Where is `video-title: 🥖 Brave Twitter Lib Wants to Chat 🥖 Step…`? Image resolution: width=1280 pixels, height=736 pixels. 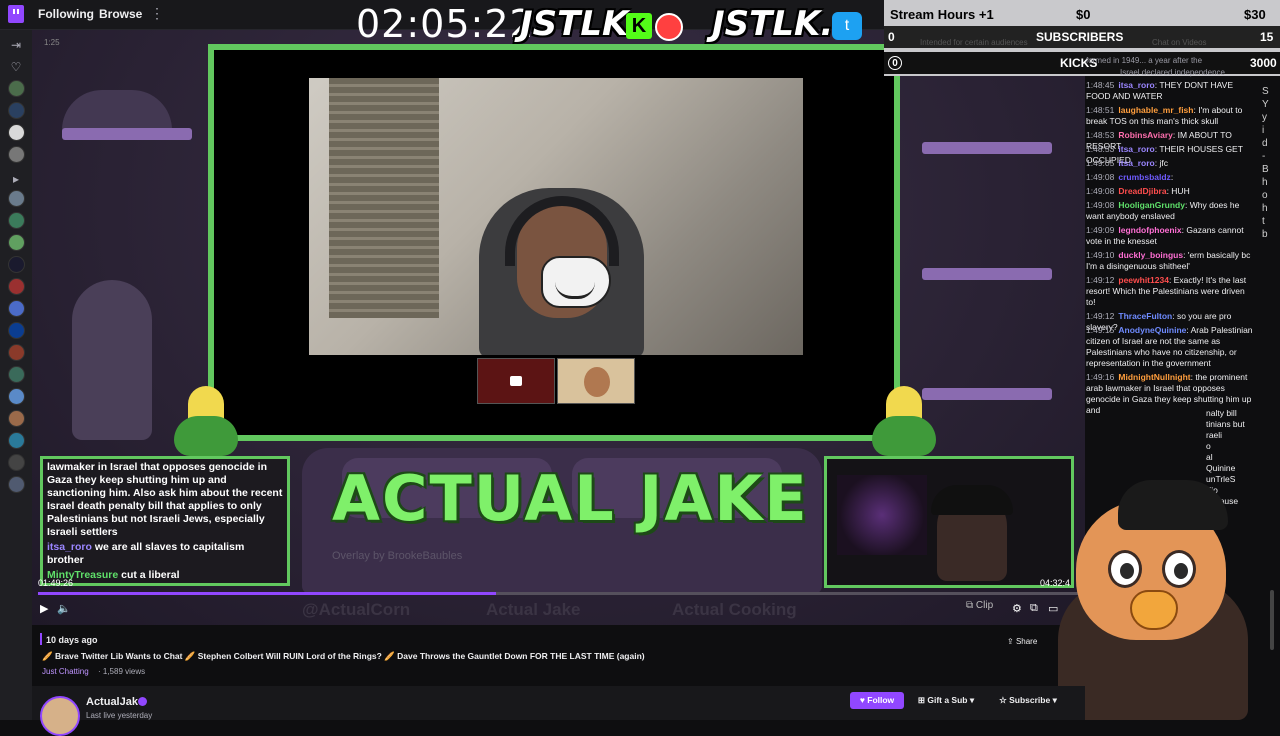
video-title: 🥖 Brave Twitter Lib Wants to Chat 🥖 Step… is located at coordinates (343, 656).